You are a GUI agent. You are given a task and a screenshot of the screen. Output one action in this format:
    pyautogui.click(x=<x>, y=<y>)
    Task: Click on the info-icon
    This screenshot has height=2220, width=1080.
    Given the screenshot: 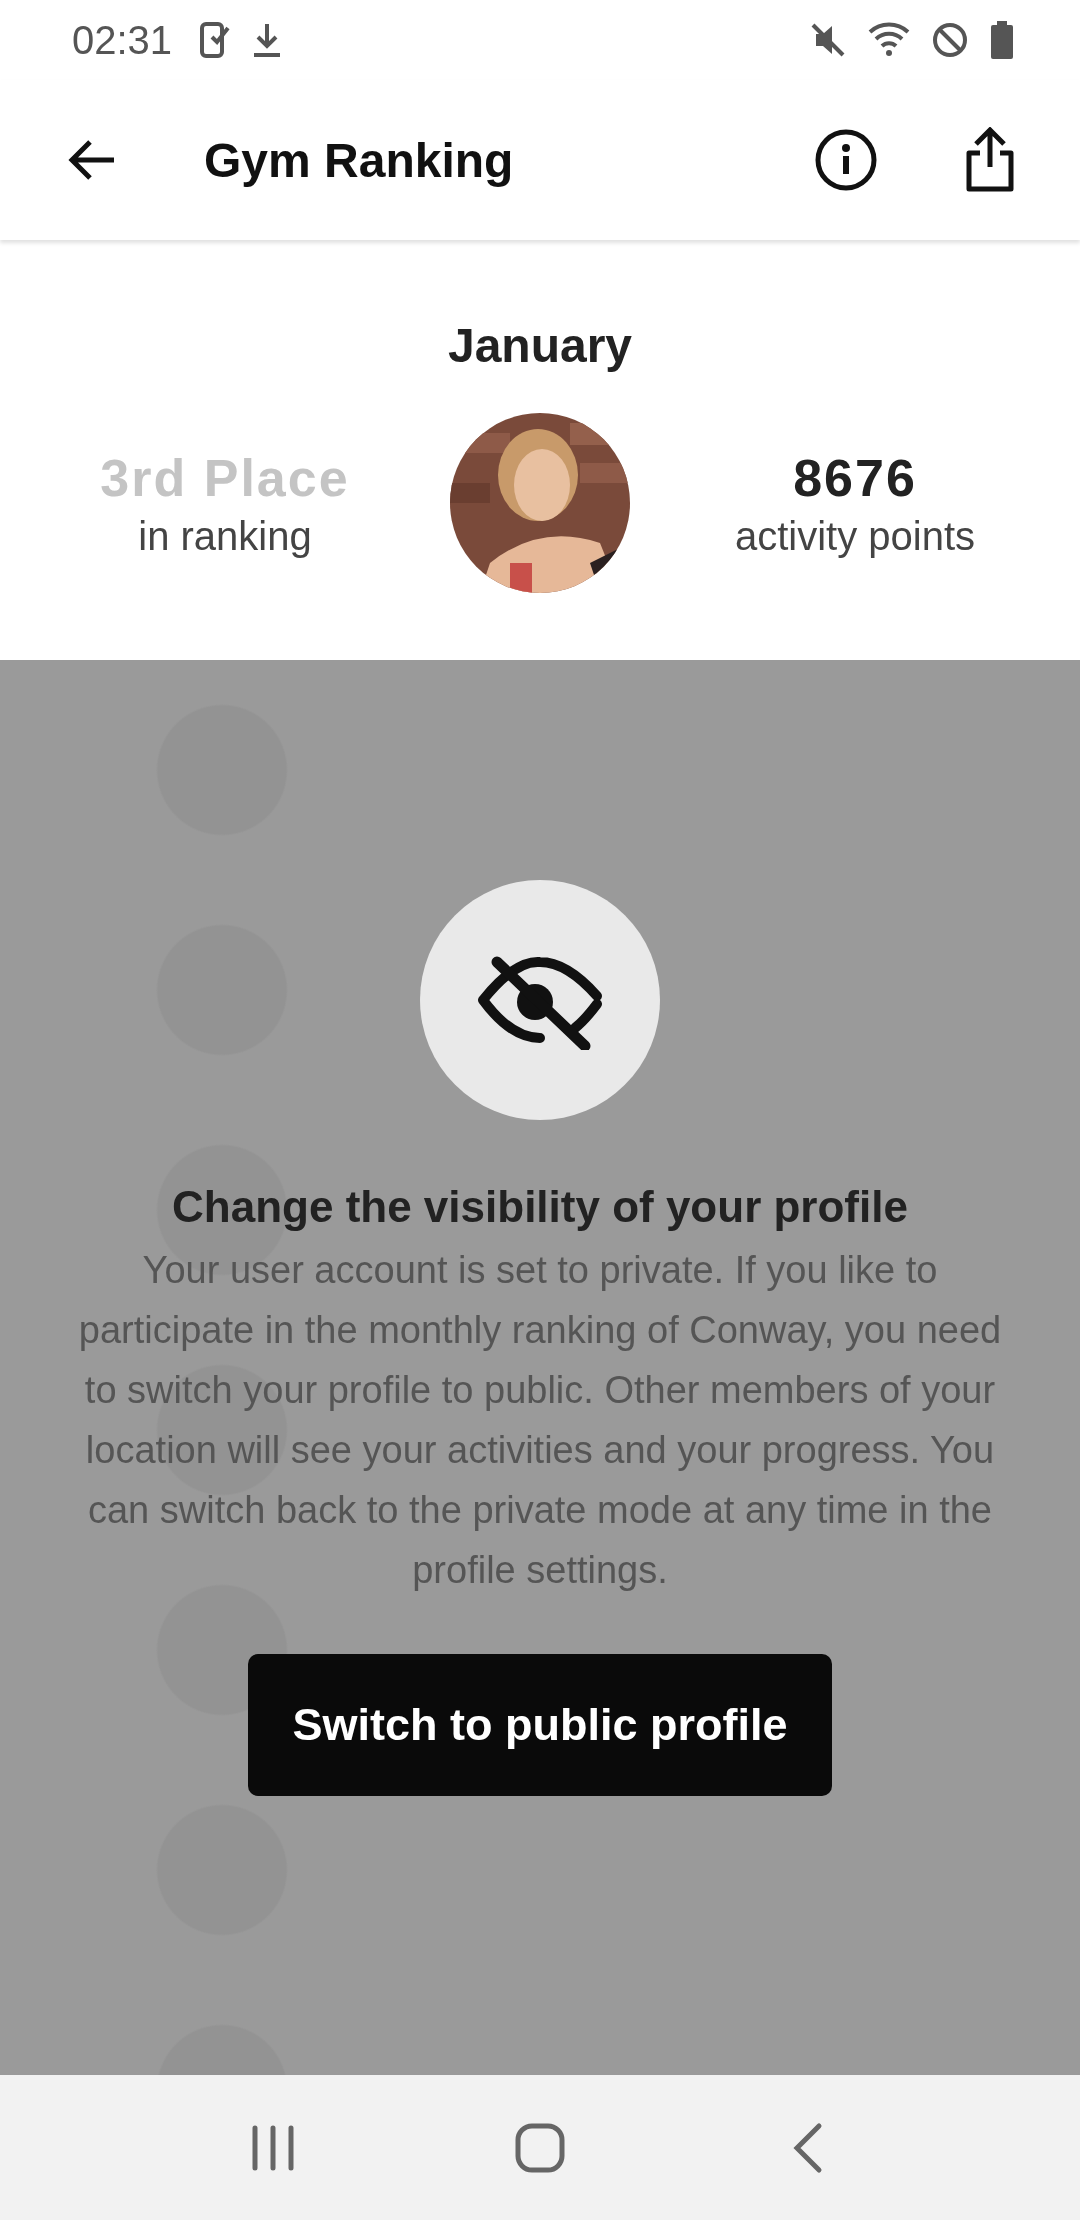 What is the action you would take?
    pyautogui.click(x=846, y=160)
    